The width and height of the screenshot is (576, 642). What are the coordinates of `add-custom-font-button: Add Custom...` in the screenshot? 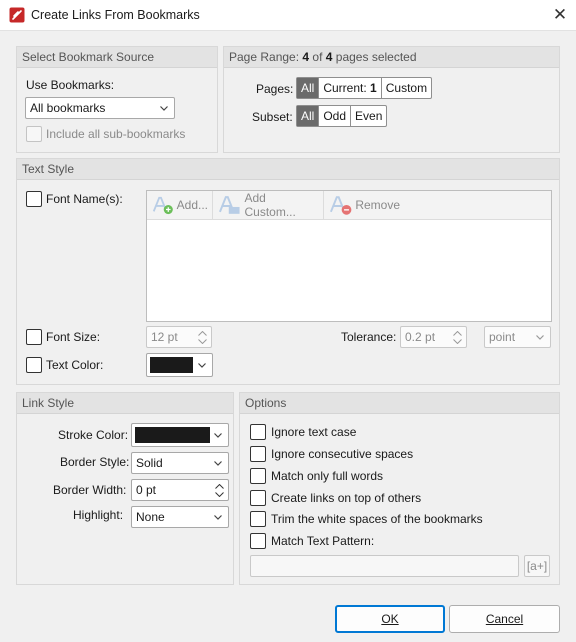 It's located at (268, 205).